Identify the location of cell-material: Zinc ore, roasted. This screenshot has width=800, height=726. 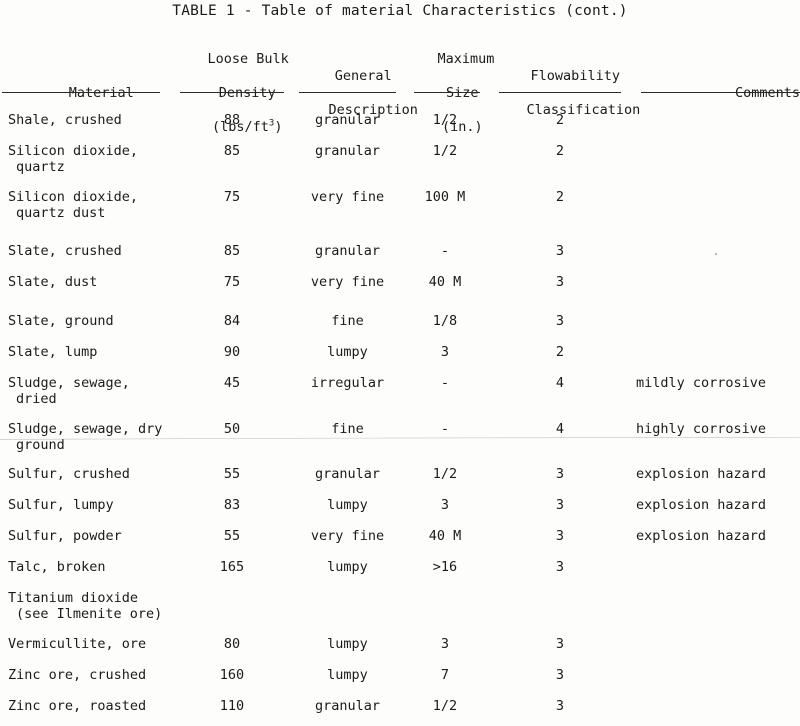
(95, 706).